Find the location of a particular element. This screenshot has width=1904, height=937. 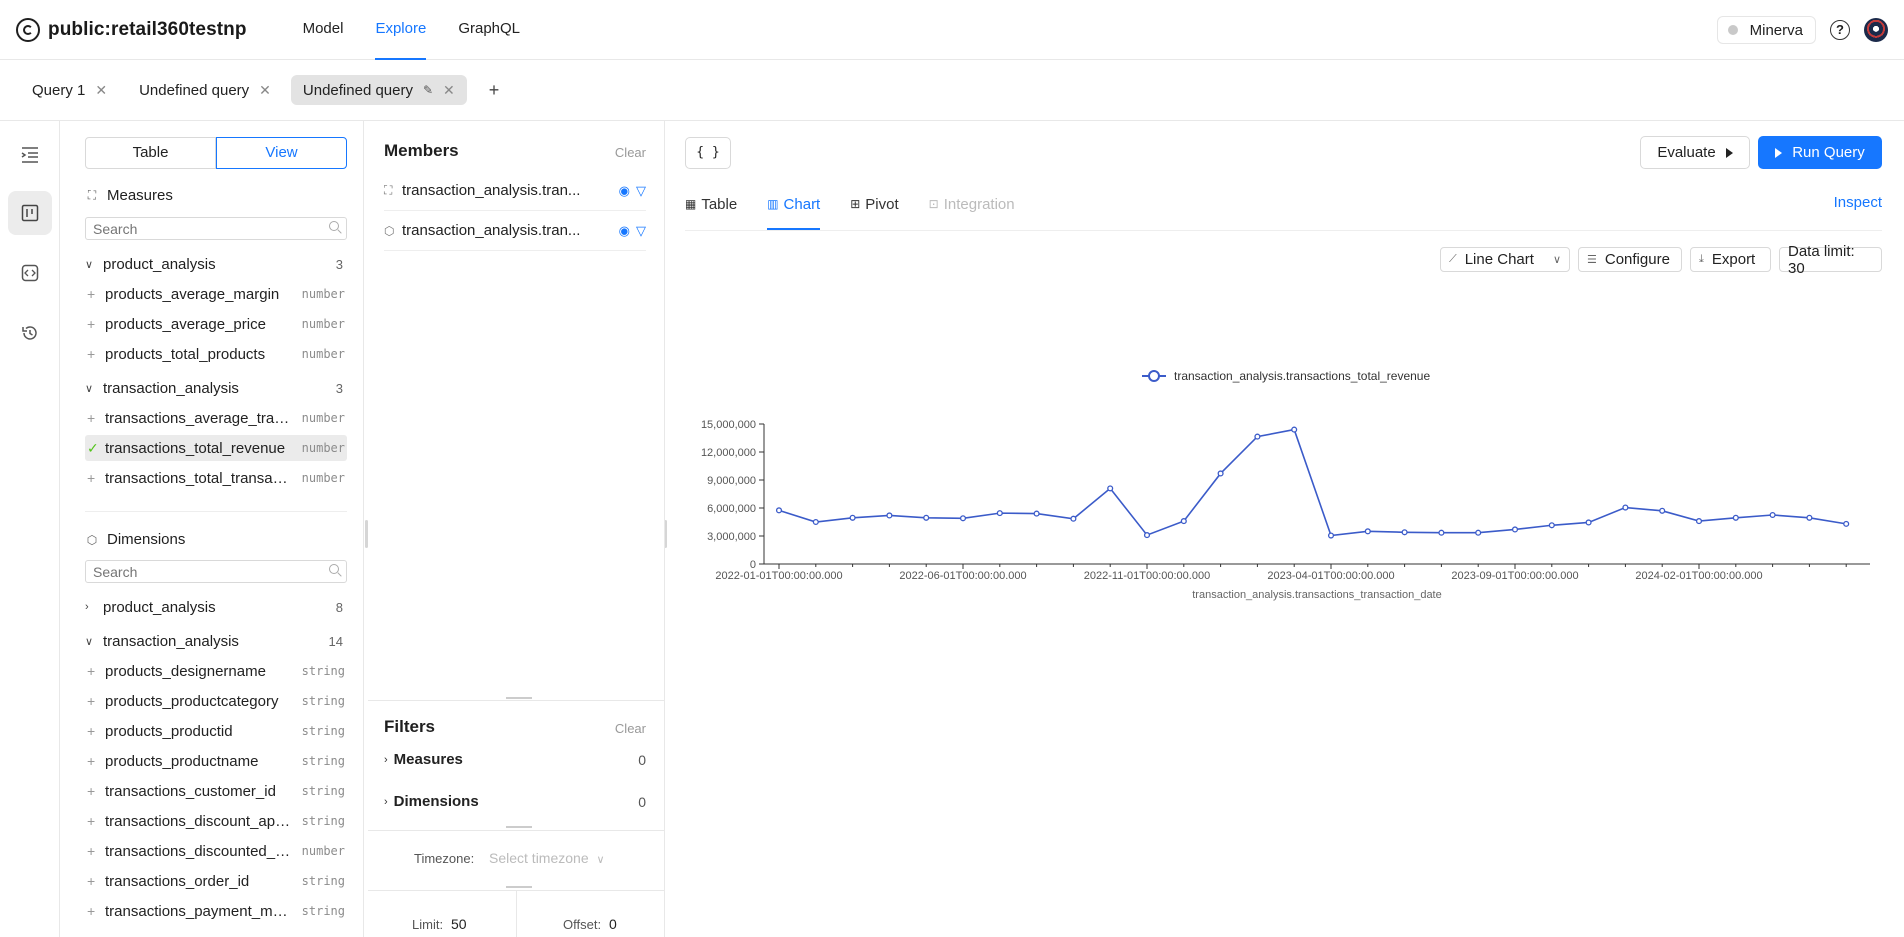

member-item: + products_productname string is located at coordinates (216, 761).